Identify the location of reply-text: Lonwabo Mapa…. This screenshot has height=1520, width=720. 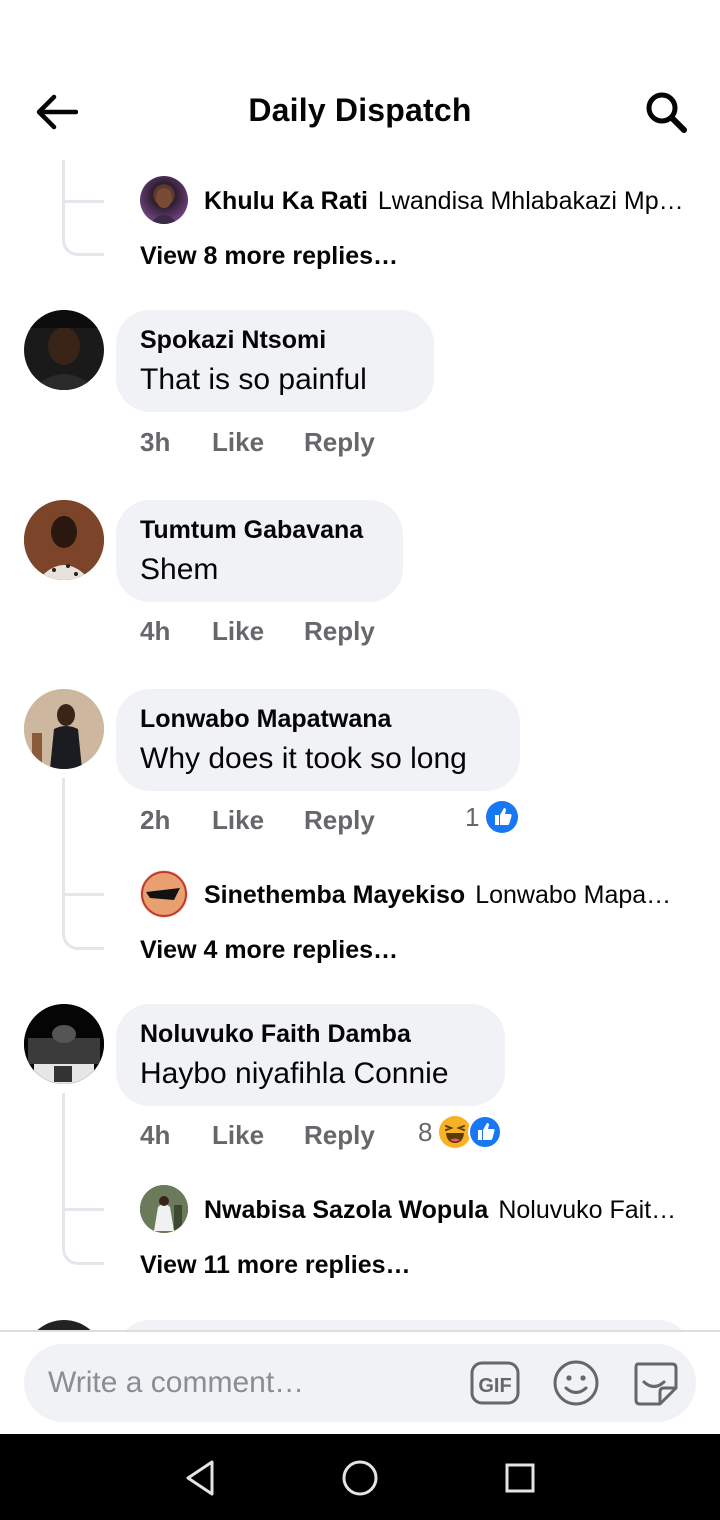
(573, 894).